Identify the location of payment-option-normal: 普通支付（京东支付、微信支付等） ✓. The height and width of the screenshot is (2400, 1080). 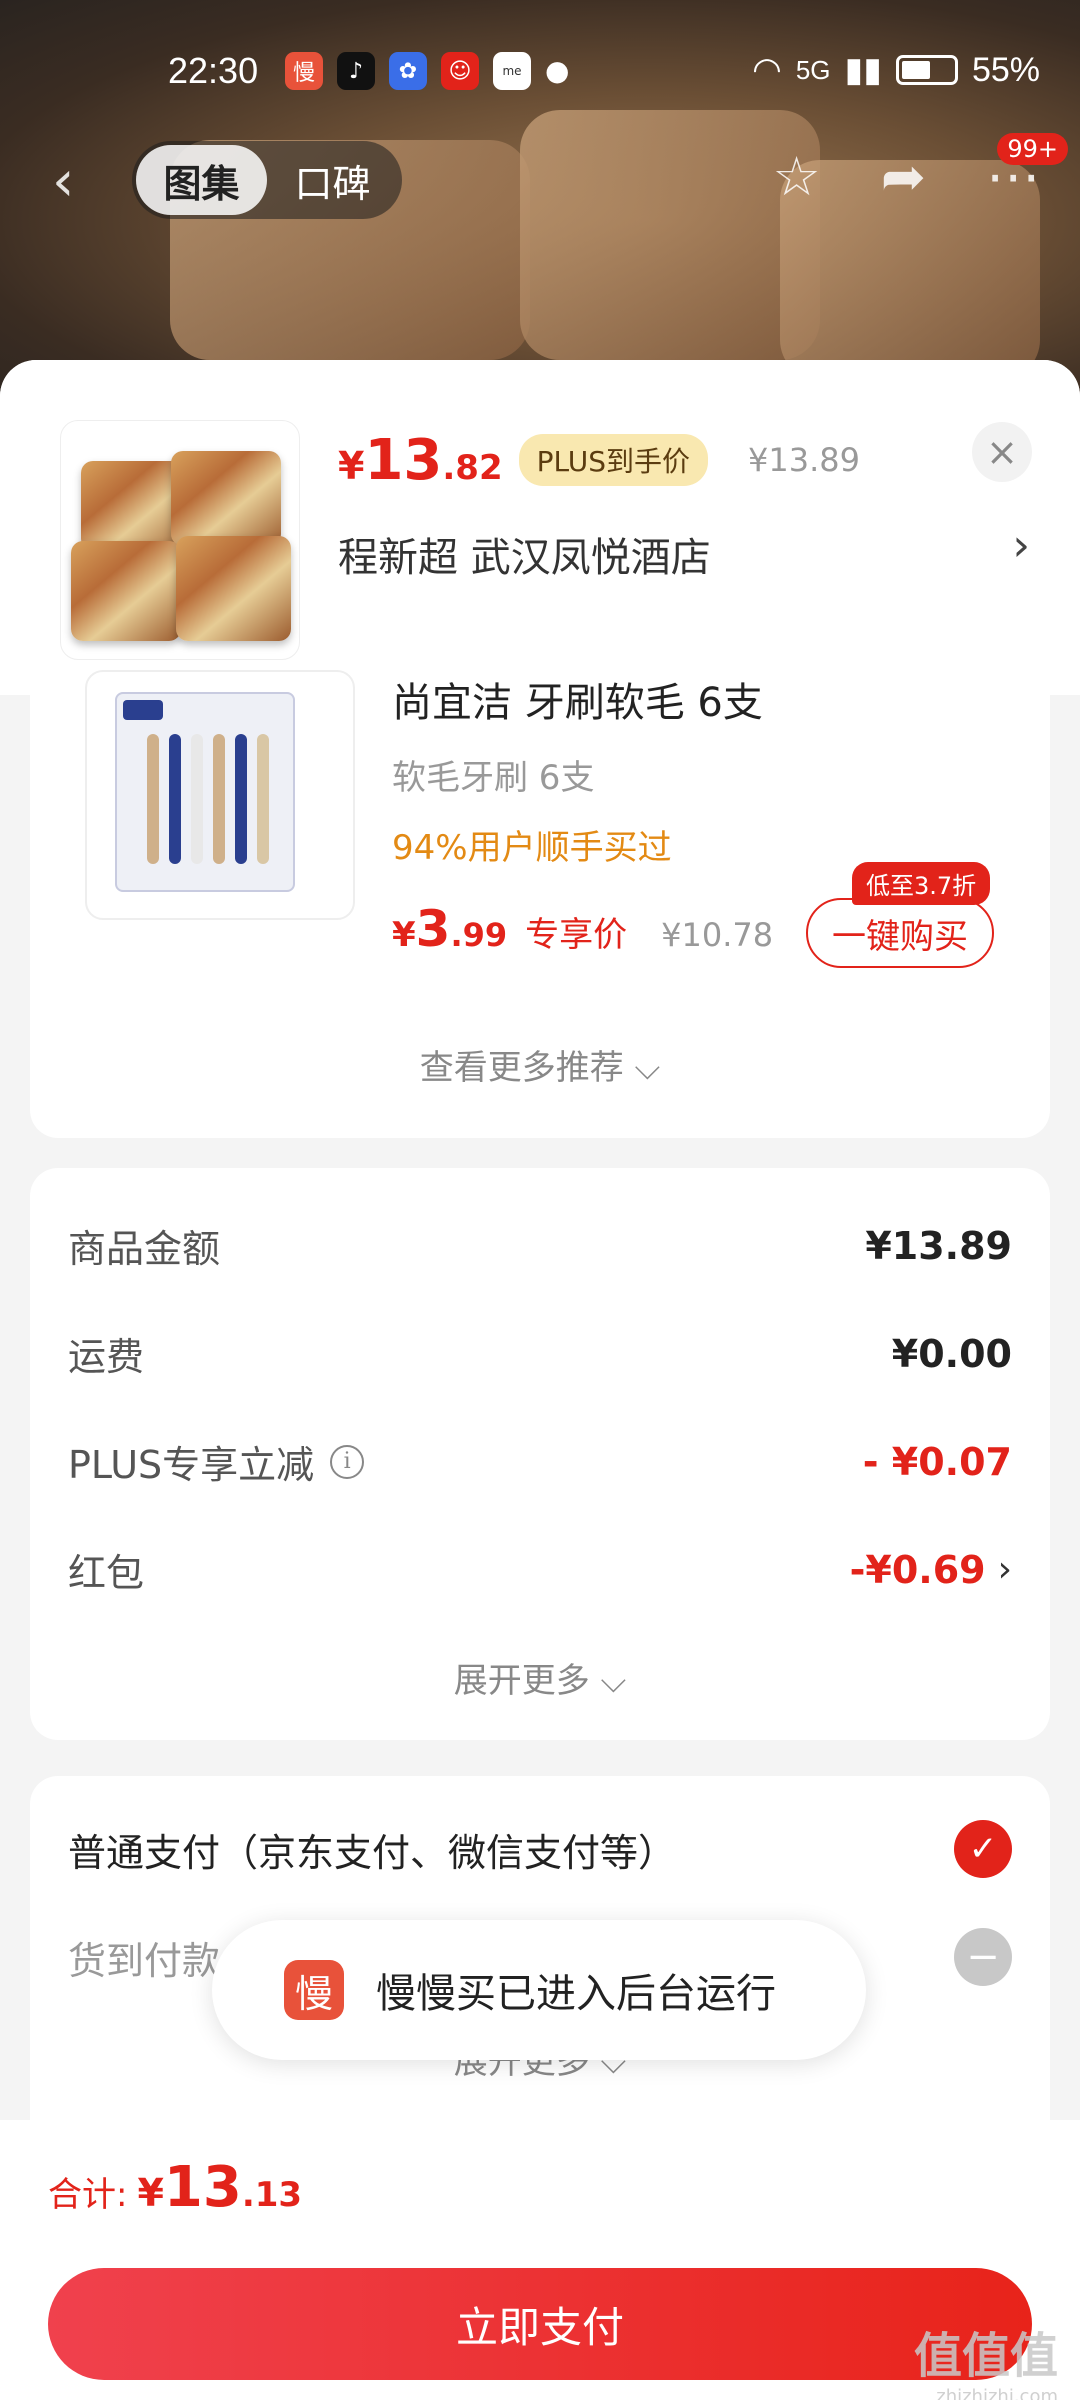
(540, 1849).